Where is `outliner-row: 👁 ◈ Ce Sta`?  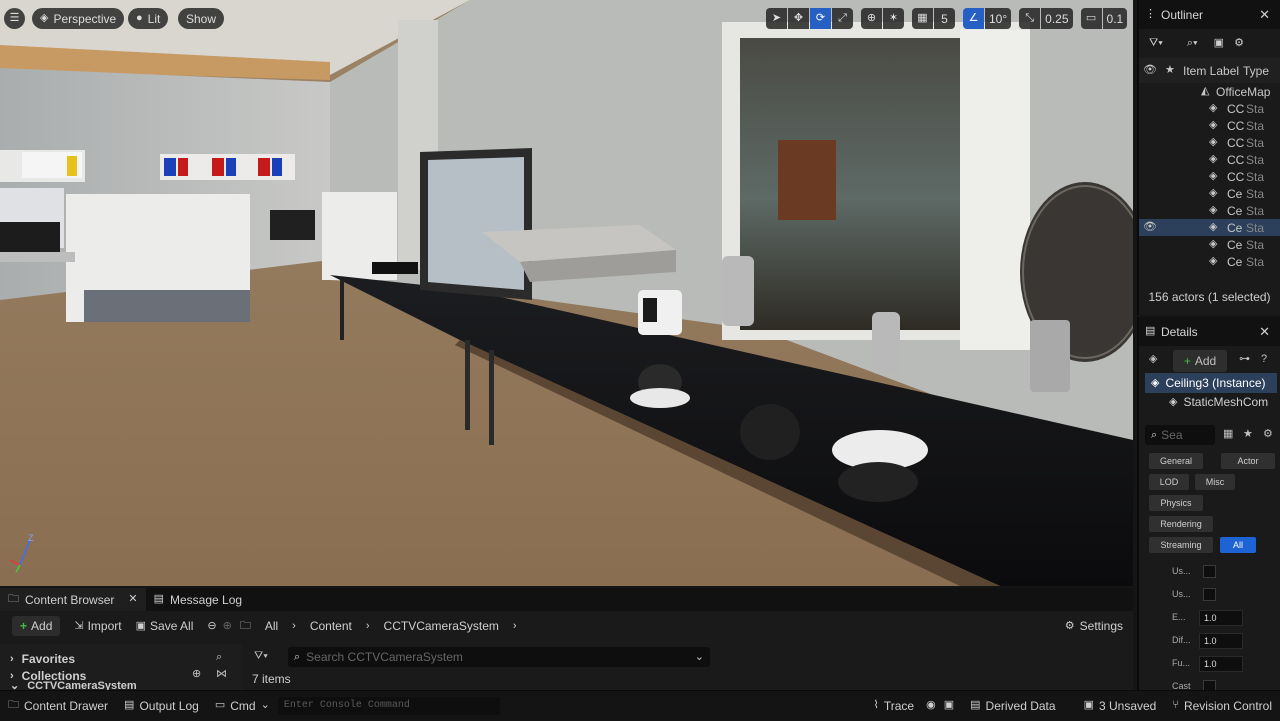
outliner-row: 👁 ◈ Ce Sta is located at coordinates (1209, 227).